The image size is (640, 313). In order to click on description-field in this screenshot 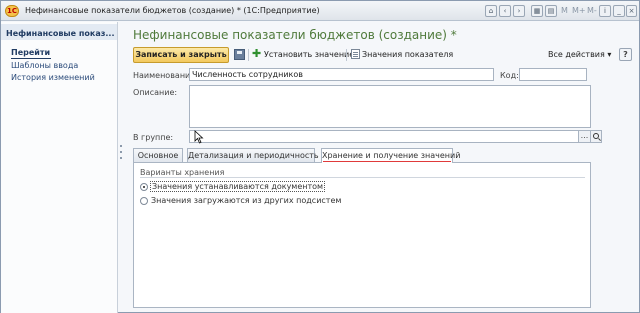, I will do `click(390, 106)`.